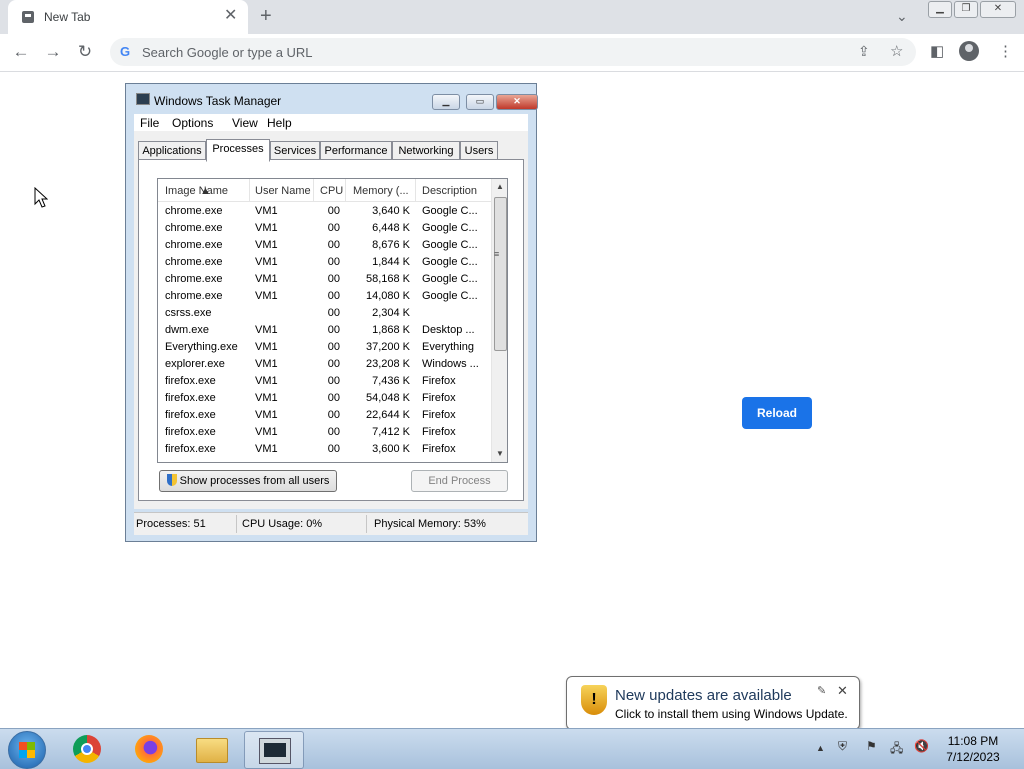  Describe the element at coordinates (171, 480) in the screenshot. I see `uac-shield-icon` at that location.